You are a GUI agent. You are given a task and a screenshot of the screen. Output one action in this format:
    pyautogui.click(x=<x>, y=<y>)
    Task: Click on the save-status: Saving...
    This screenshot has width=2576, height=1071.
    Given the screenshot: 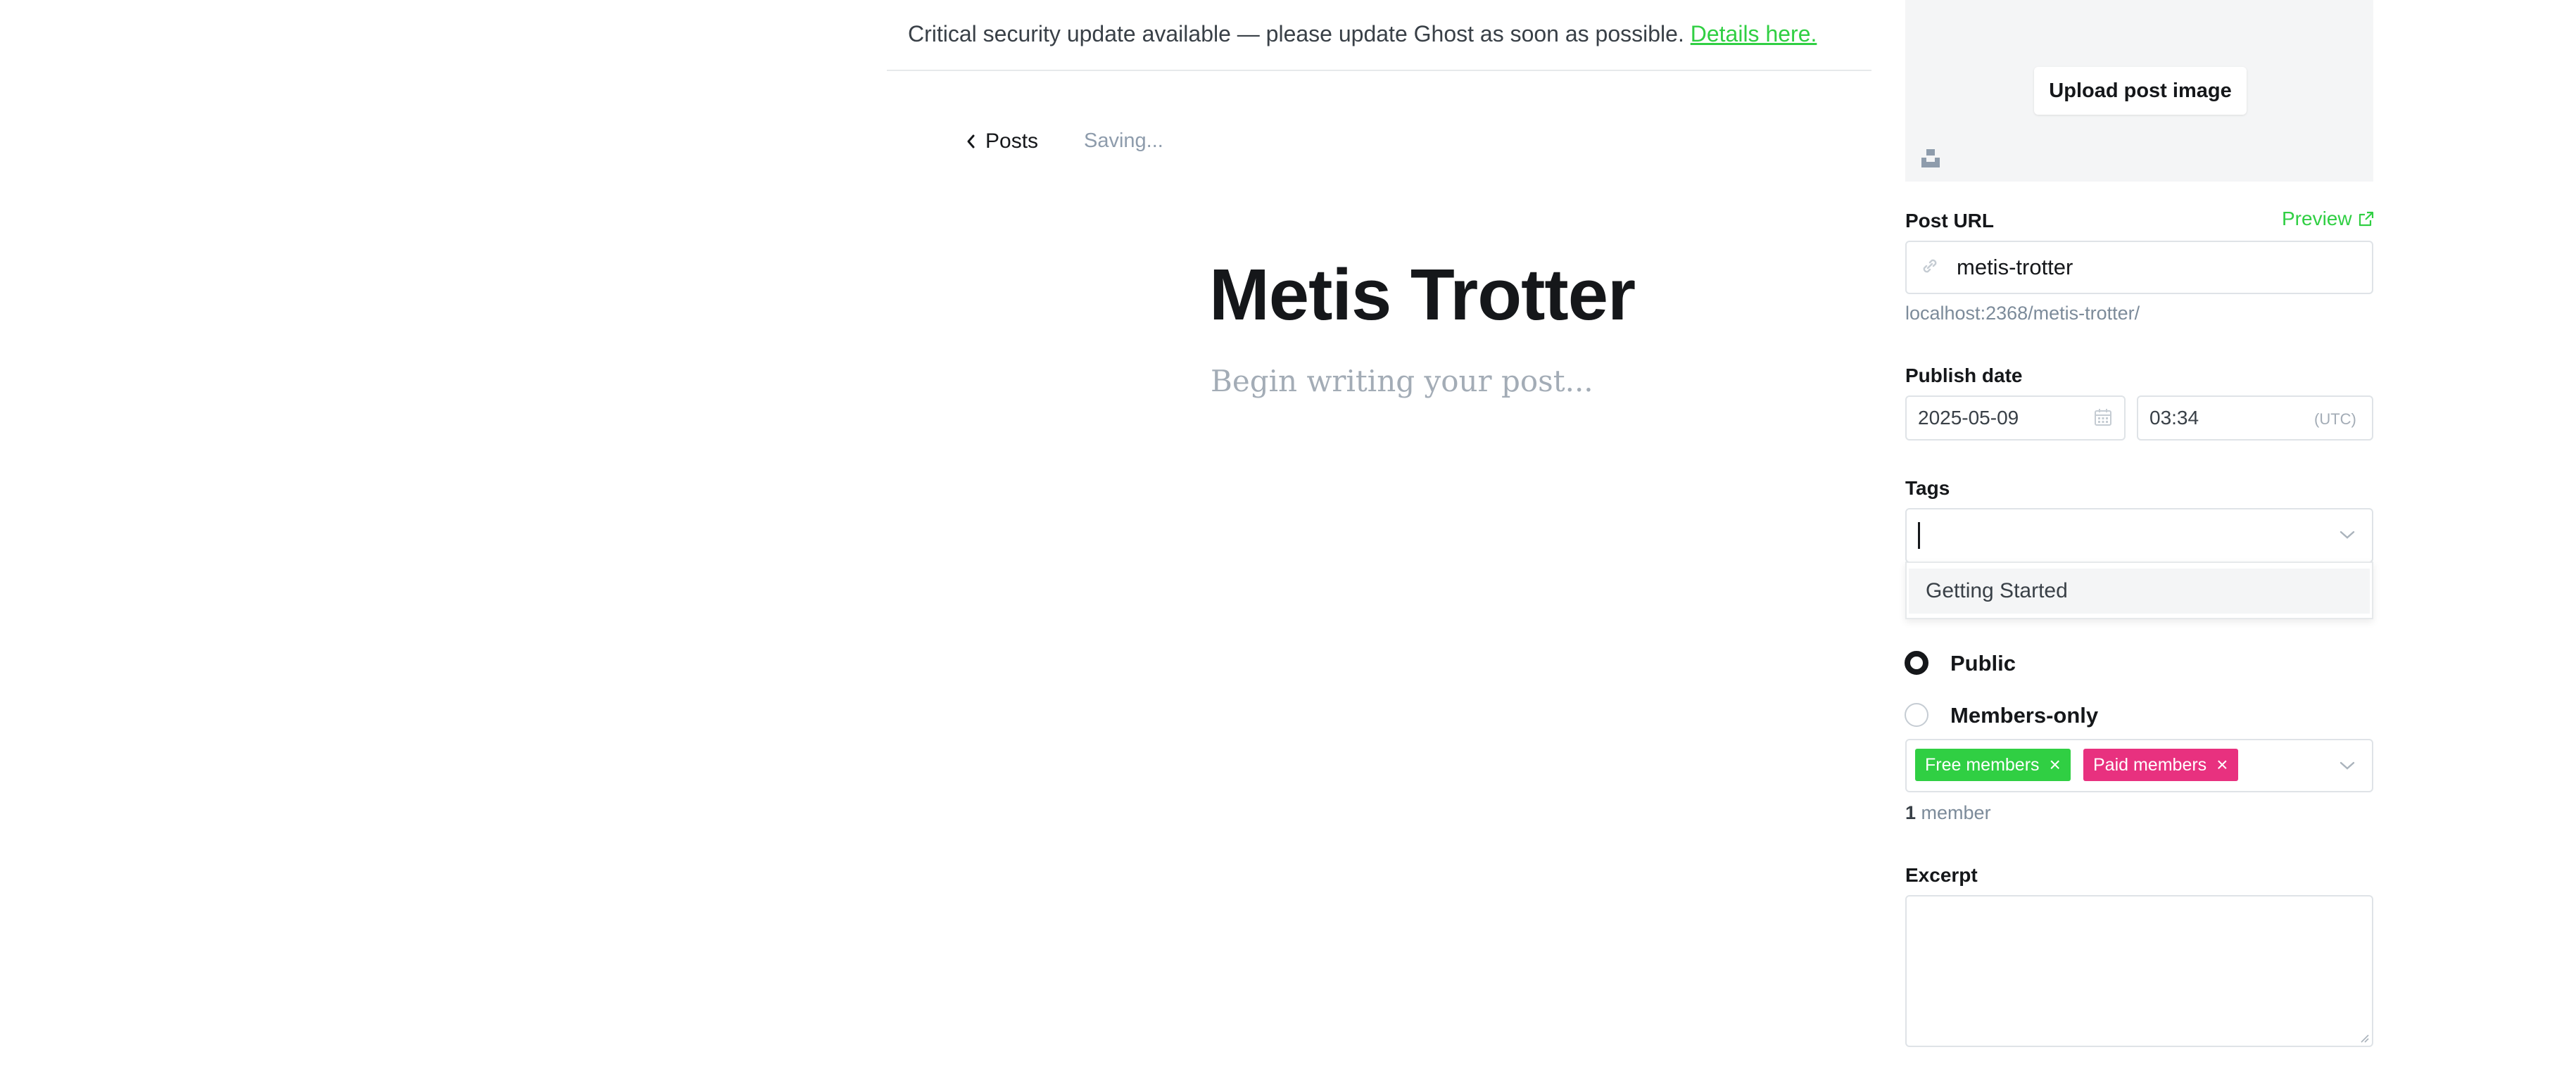 What is the action you would take?
    pyautogui.click(x=1123, y=140)
    